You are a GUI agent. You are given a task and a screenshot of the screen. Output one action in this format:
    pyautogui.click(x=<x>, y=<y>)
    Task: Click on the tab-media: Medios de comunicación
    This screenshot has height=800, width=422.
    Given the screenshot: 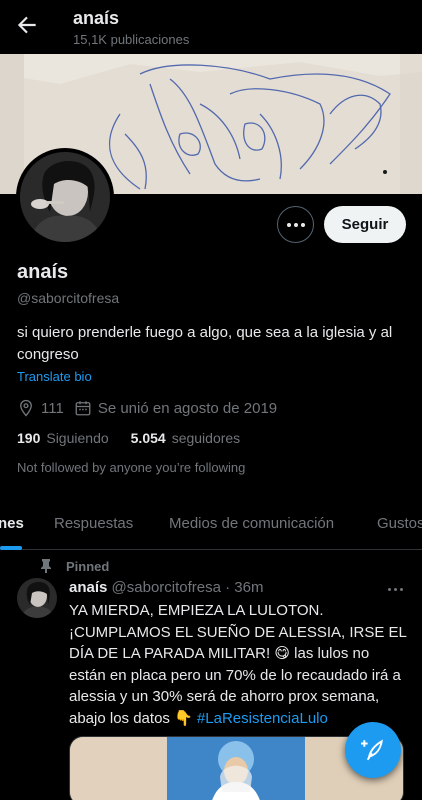 What is the action you would take?
    pyautogui.click(x=251, y=523)
    